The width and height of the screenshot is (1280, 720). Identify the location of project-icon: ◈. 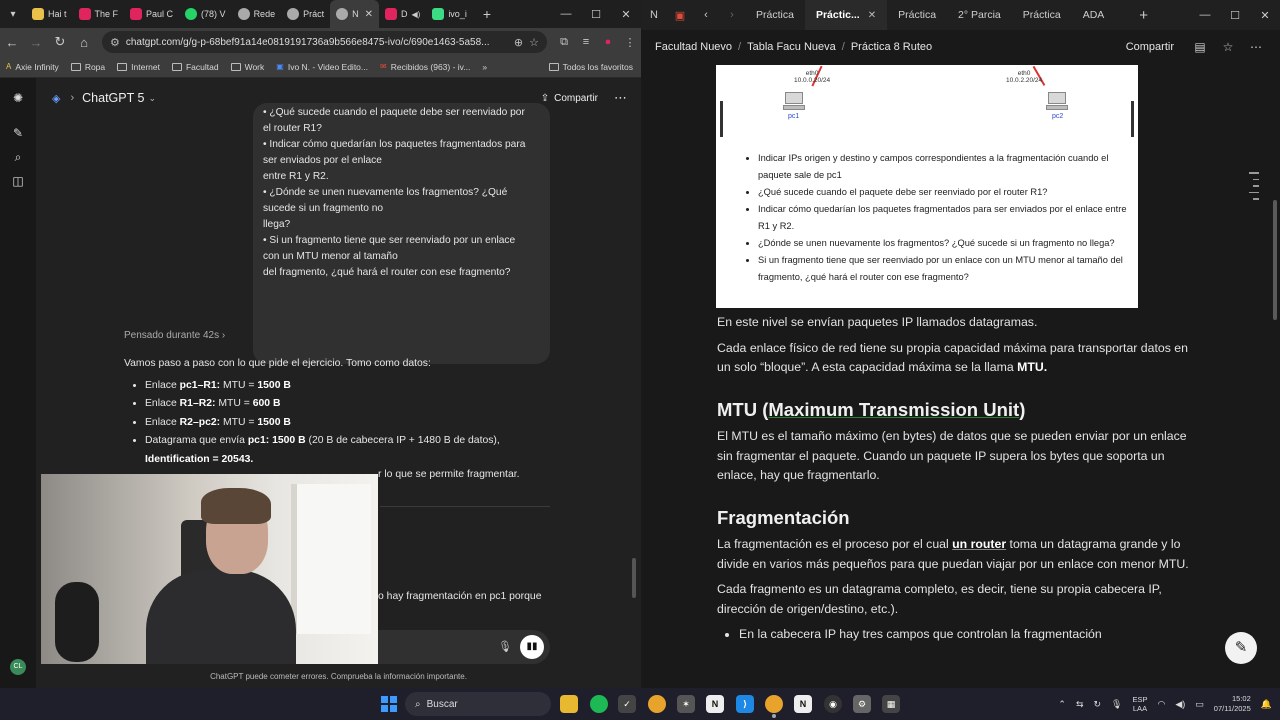
(56, 98).